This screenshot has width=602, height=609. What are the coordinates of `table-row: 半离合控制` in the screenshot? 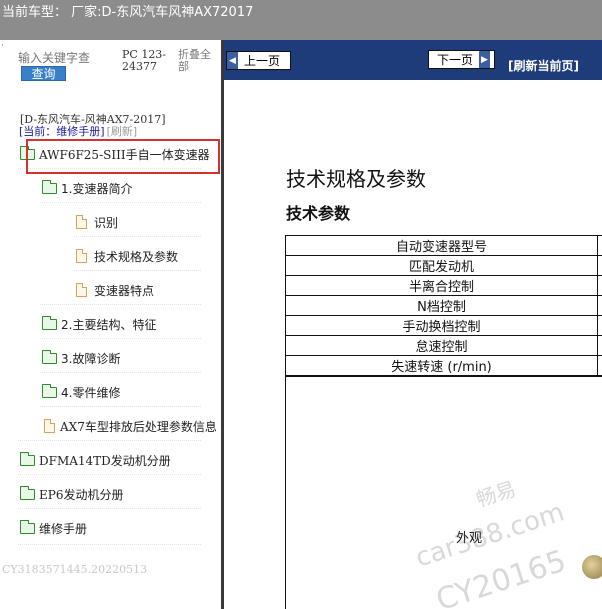 It's located at (443, 285).